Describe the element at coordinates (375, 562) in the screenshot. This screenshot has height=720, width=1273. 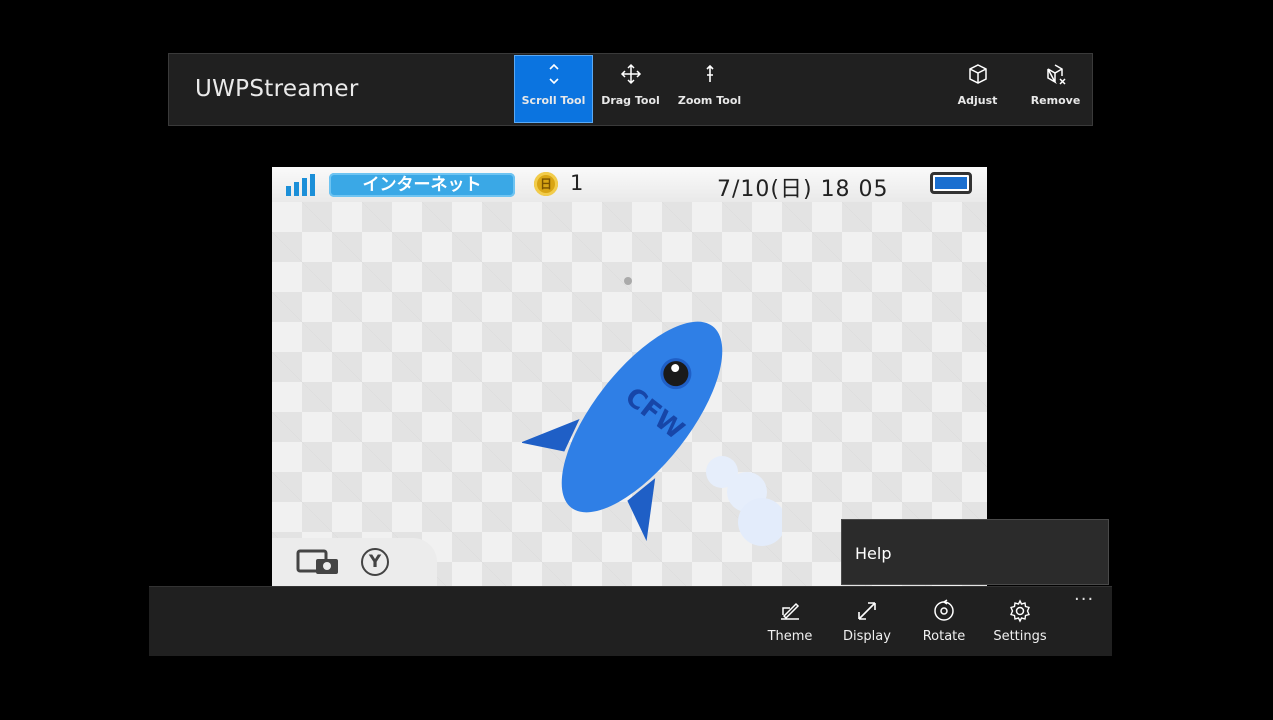
I see `y-button-icon: Y` at that location.